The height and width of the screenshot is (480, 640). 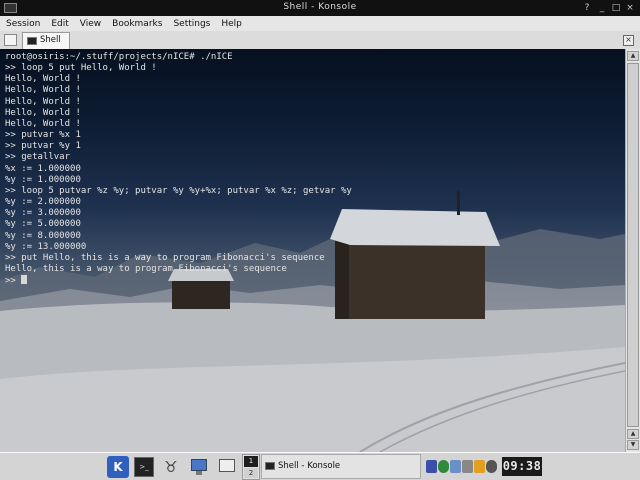 I want to click on taskbar: K >_ ♉ 1 2 Shell - Konsole 09:38, so click(x=320, y=466).